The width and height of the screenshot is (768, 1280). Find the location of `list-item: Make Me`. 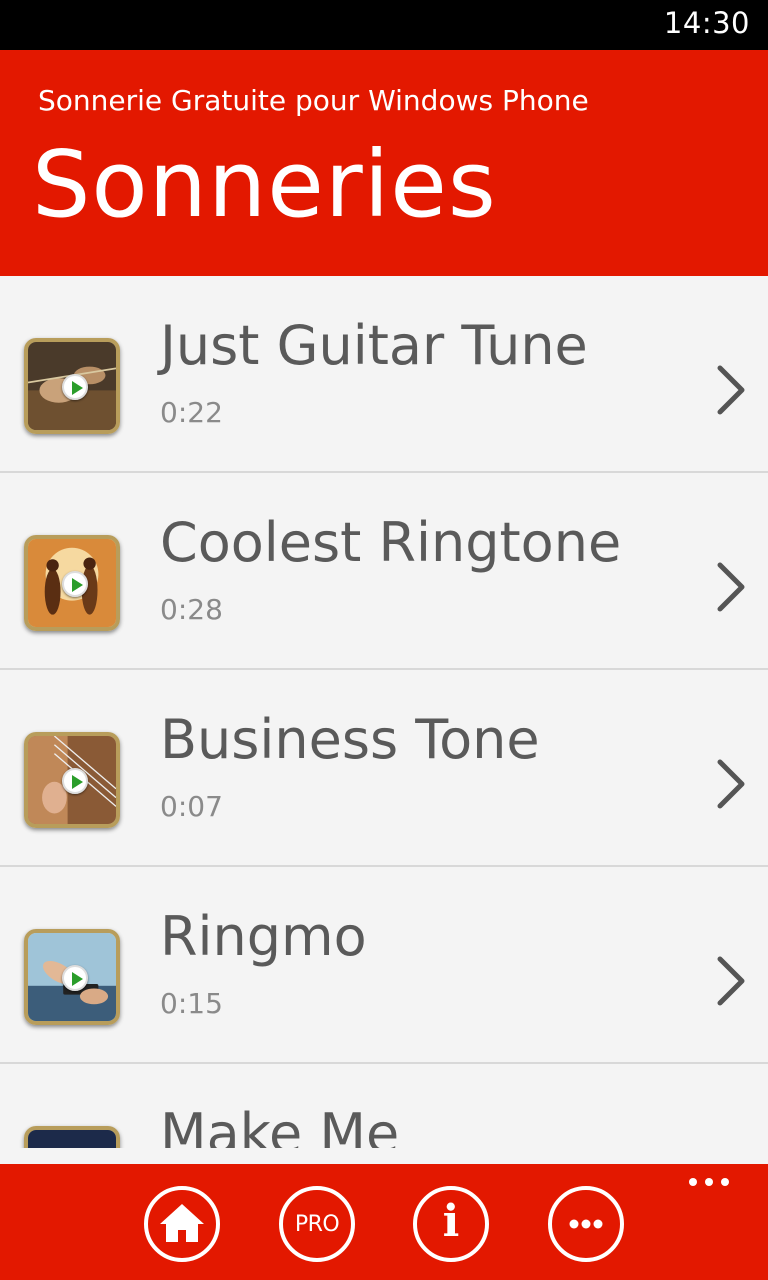

list-item: Make Me is located at coordinates (384, 1106).